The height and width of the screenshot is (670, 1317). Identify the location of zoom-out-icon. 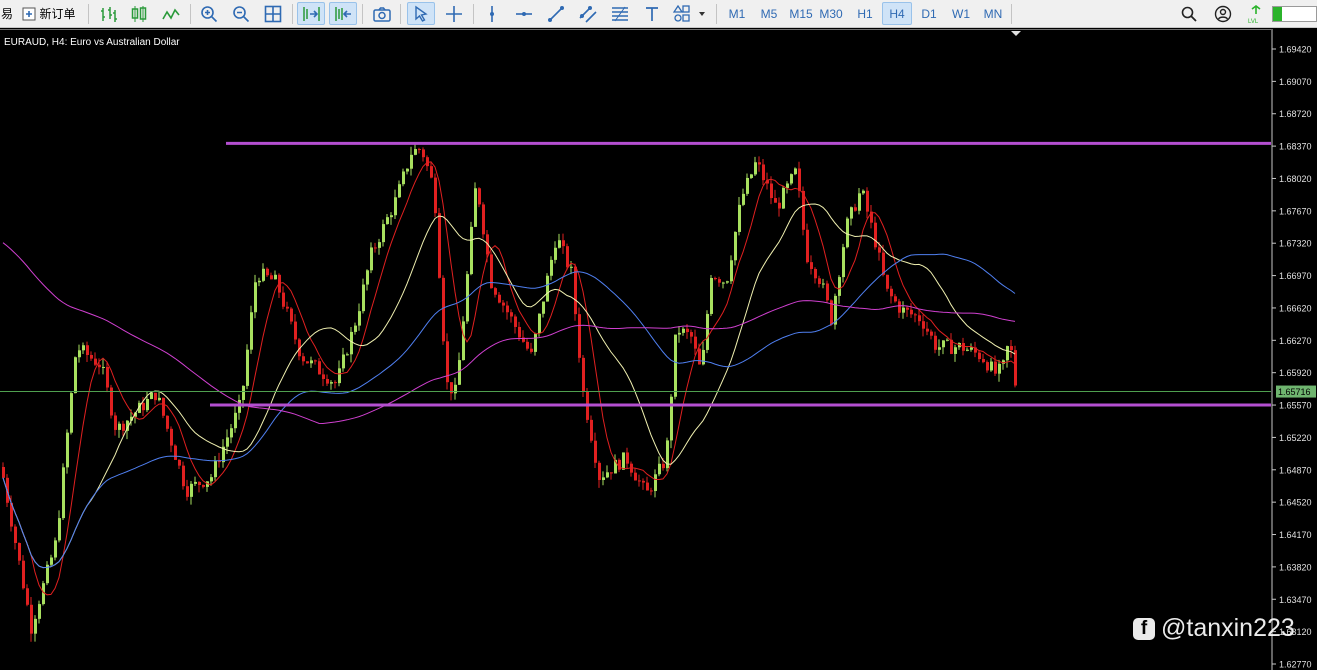
(241, 13).